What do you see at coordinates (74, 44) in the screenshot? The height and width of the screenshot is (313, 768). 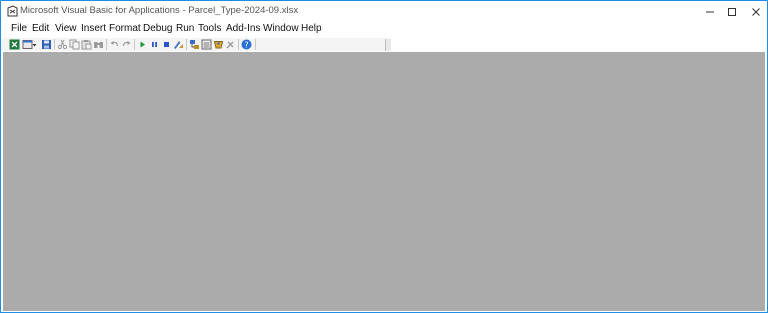 I see `copy-icon` at bounding box center [74, 44].